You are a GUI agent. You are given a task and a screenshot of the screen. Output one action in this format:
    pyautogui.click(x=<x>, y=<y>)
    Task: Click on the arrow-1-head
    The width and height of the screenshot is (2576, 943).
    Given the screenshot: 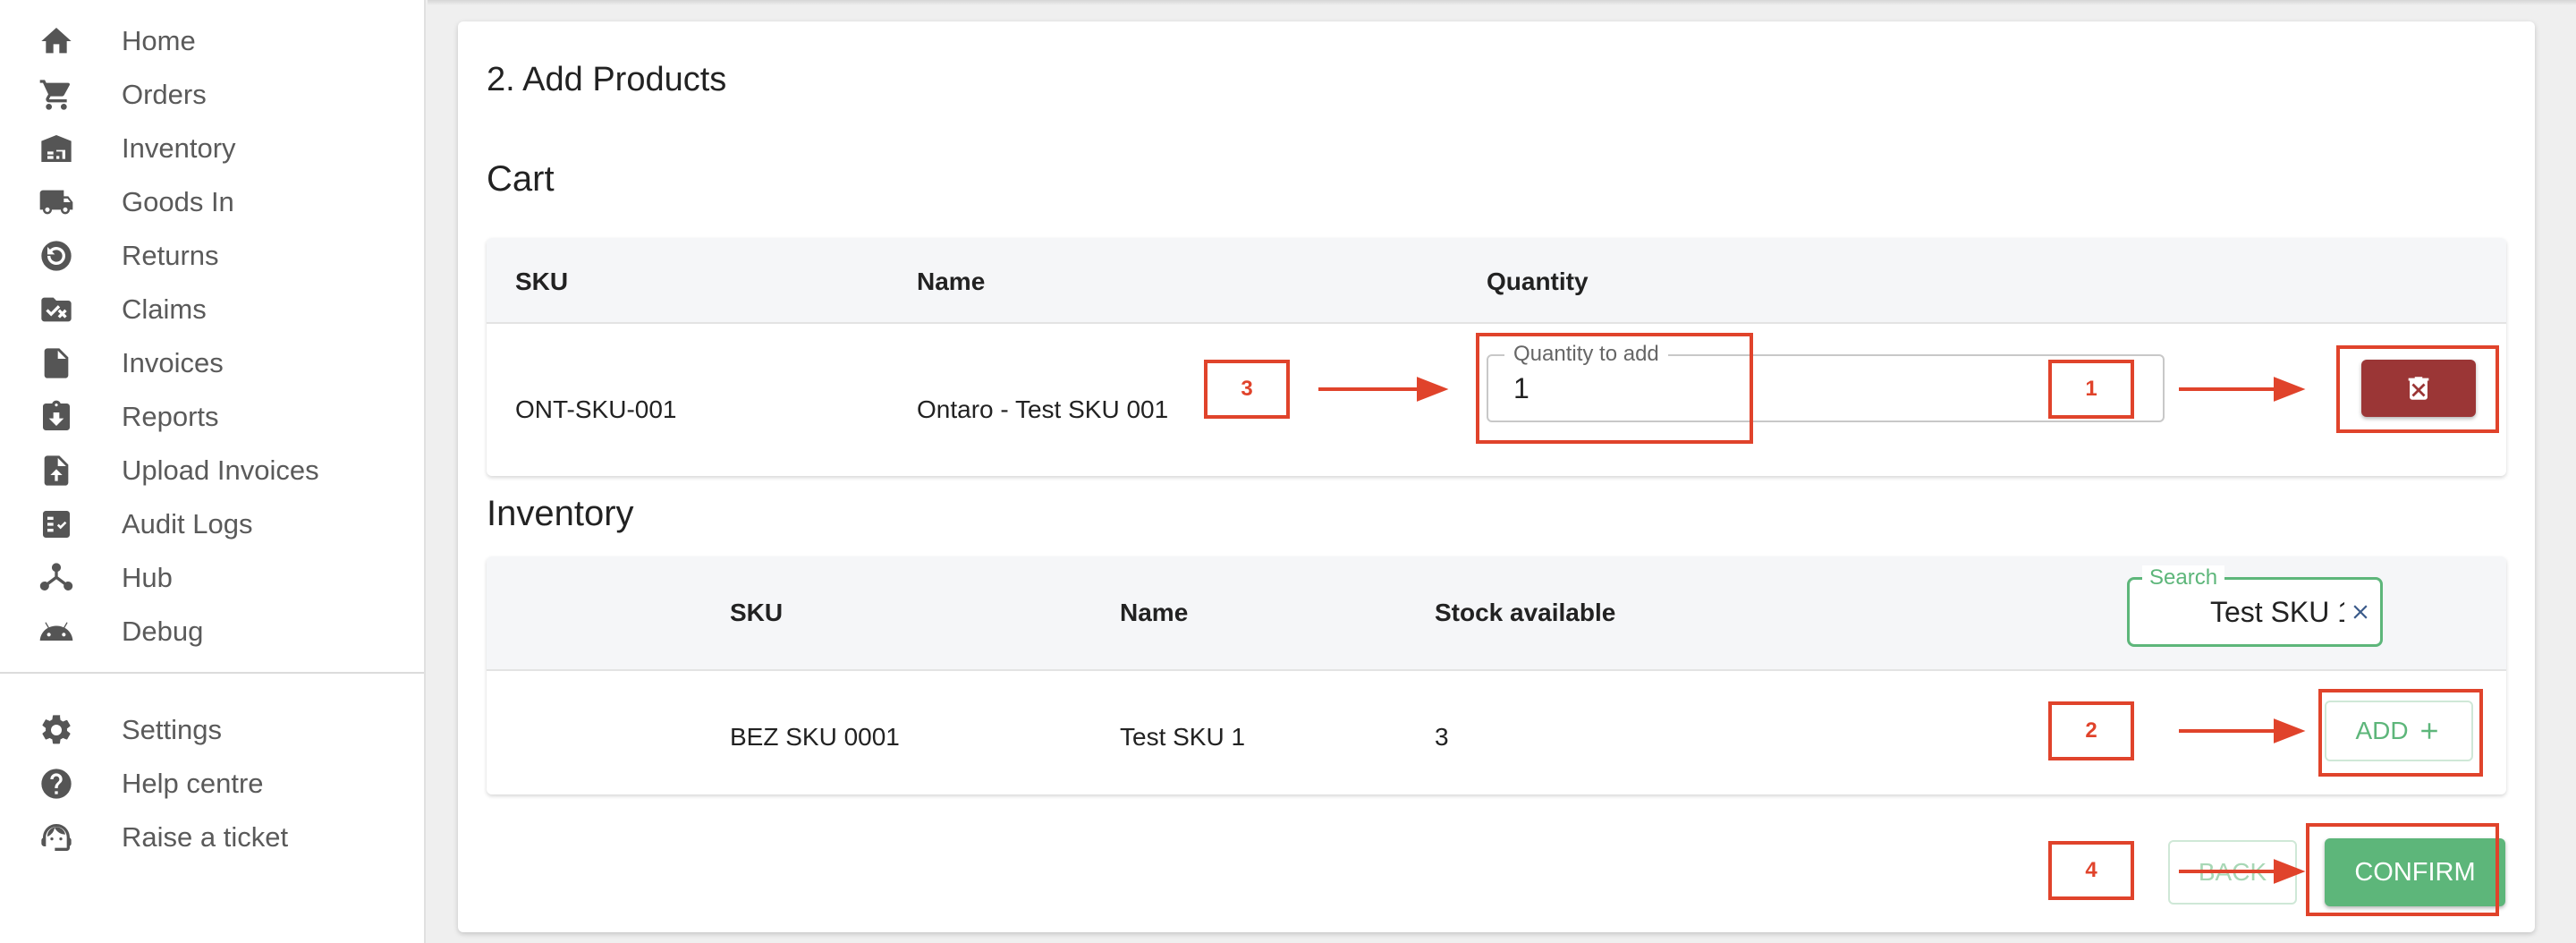 What is the action you would take?
    pyautogui.click(x=2290, y=389)
    